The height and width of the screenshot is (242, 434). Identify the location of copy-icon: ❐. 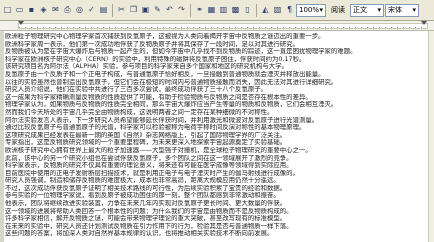
(133, 10).